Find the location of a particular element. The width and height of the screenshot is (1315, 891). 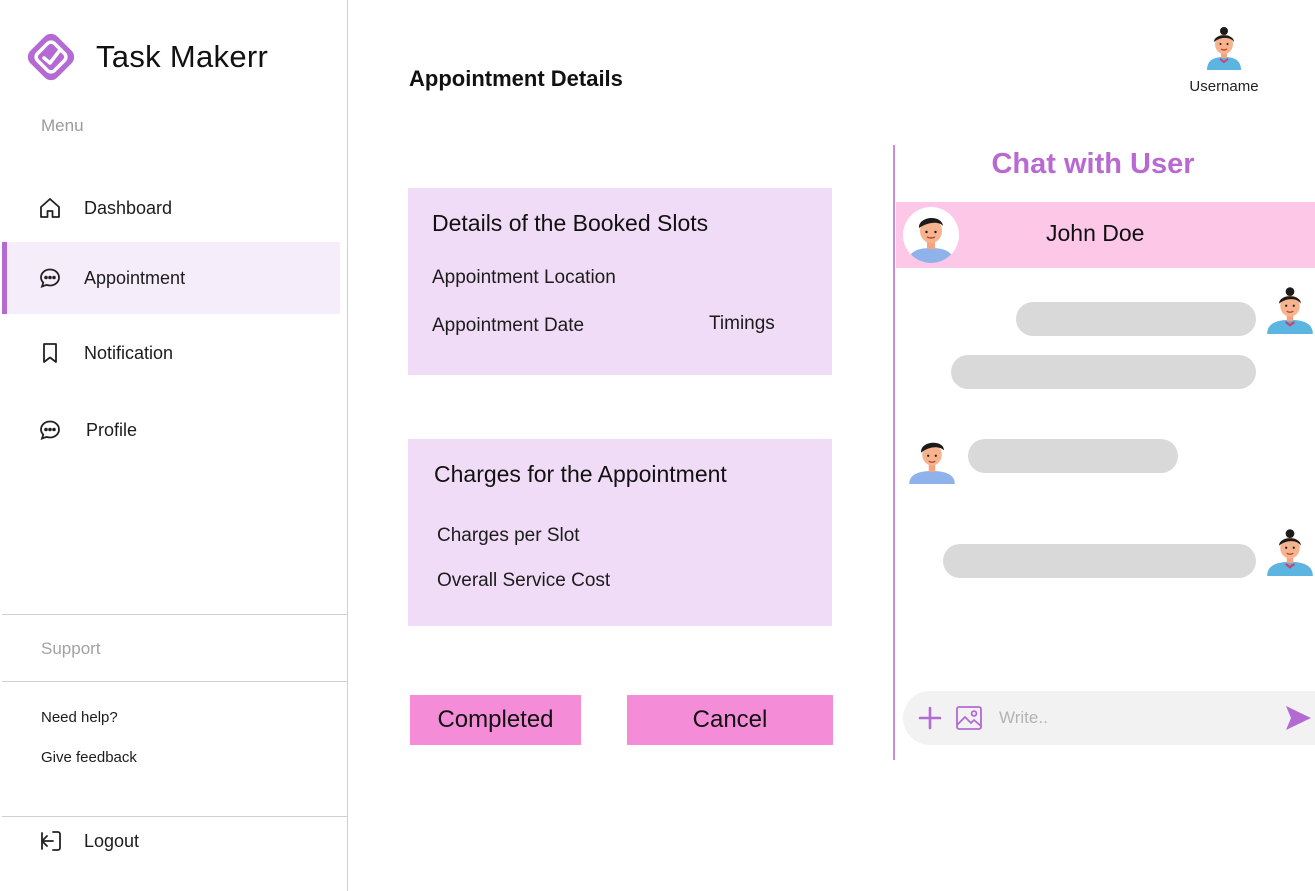

logo-icon is located at coordinates (51, 57).